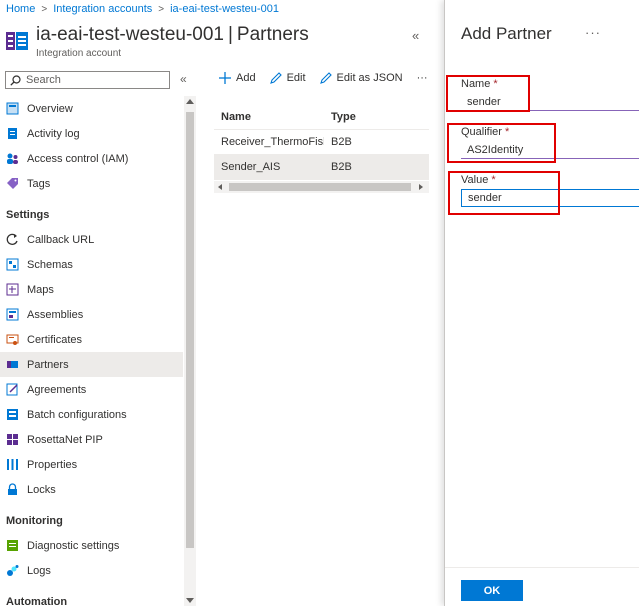 The image size is (639, 606). Describe the element at coordinates (102, 9) in the screenshot. I see `breadcrumb-integration-accounts: Integration accounts` at that location.